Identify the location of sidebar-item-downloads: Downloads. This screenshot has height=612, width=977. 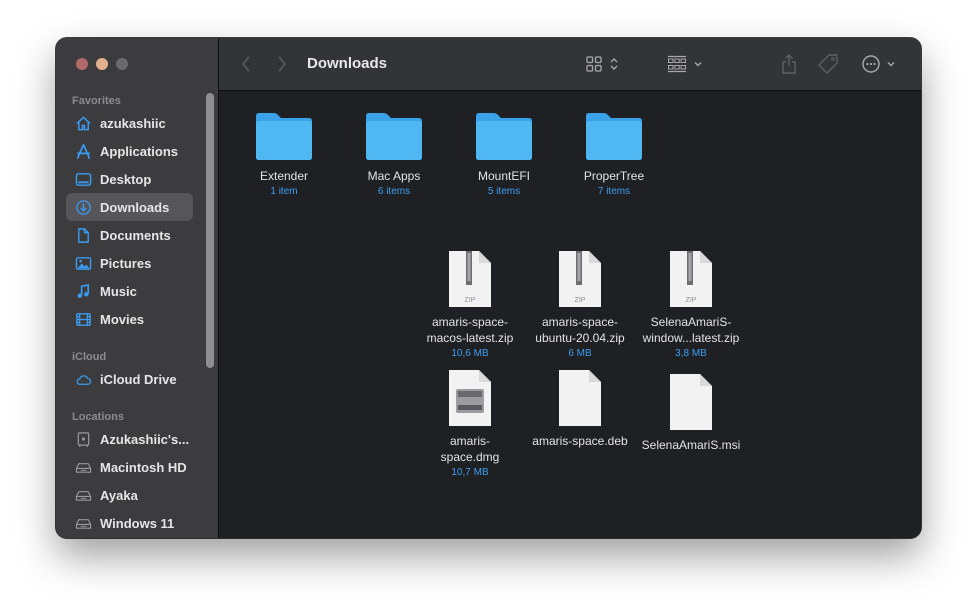
(129, 207).